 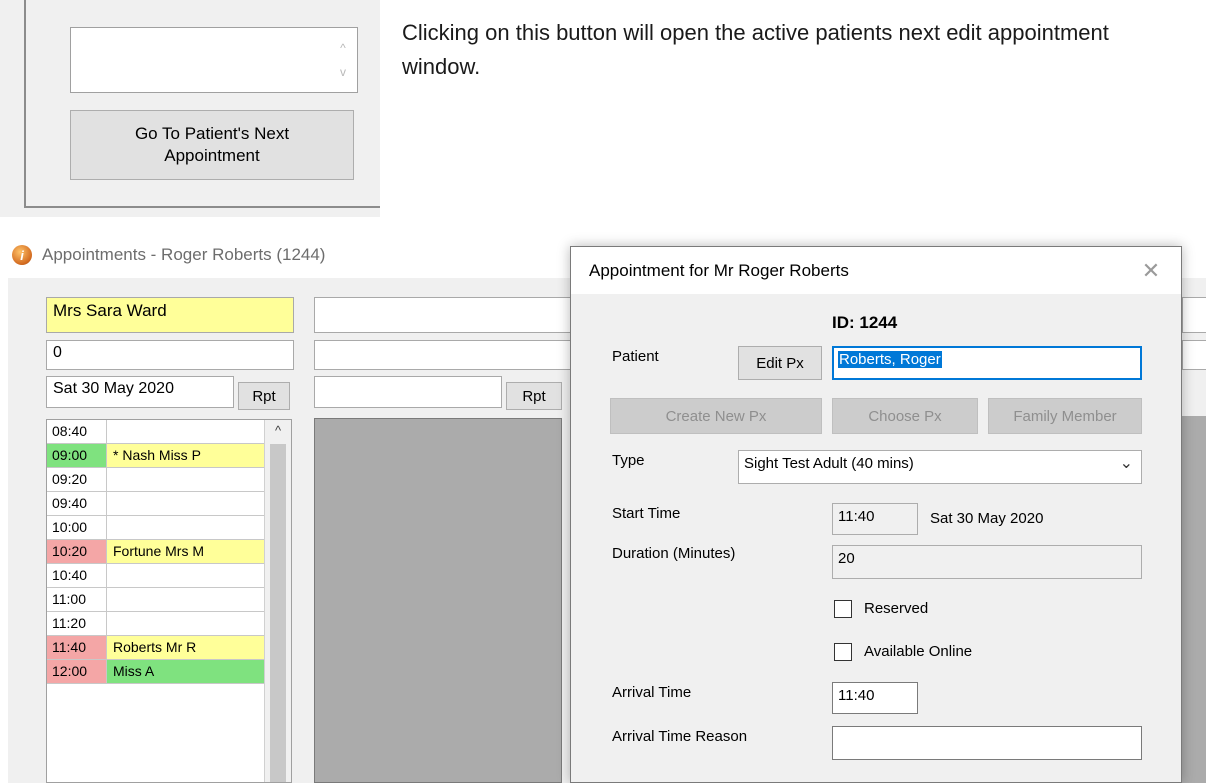 I want to click on type-value: Sight Test Adult (40 mins), so click(x=829, y=463).